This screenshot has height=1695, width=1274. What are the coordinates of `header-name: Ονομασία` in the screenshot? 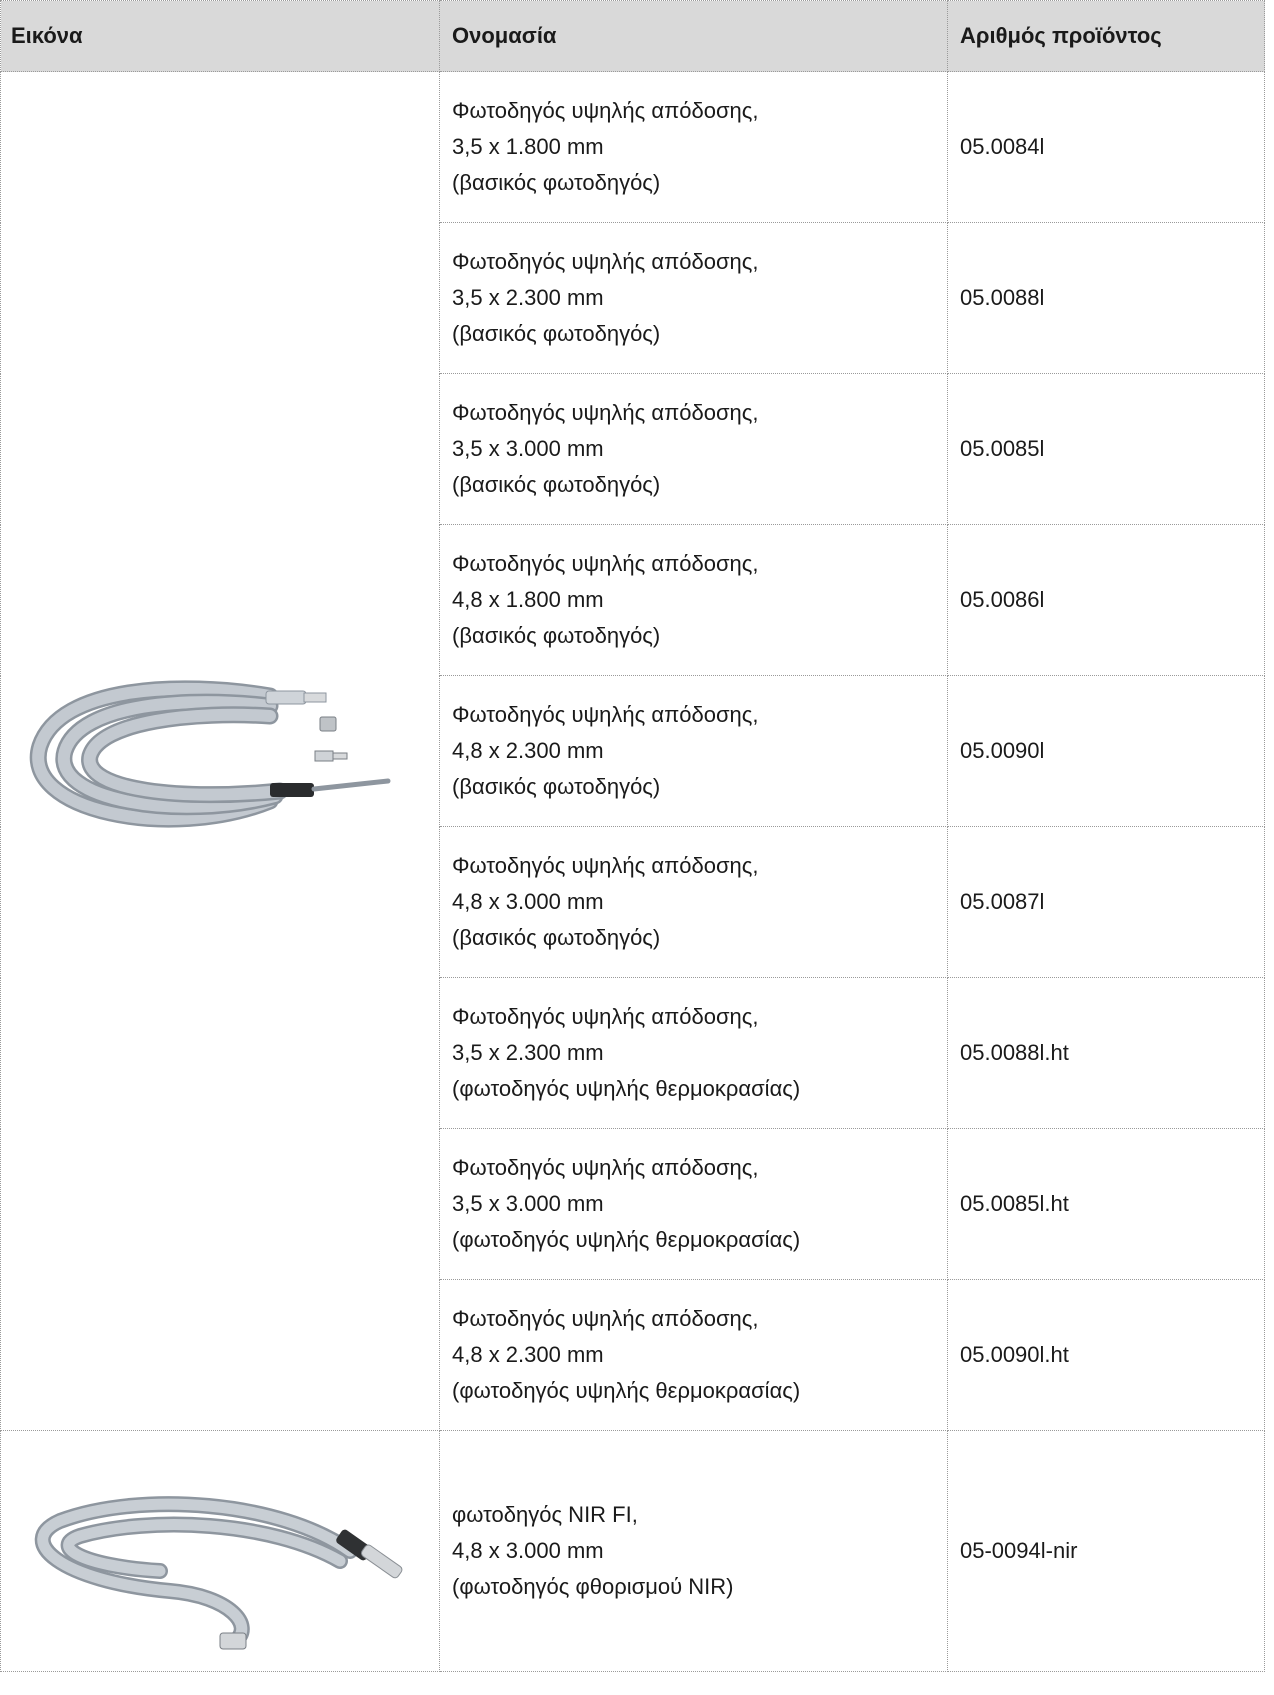 It's located at (693, 36).